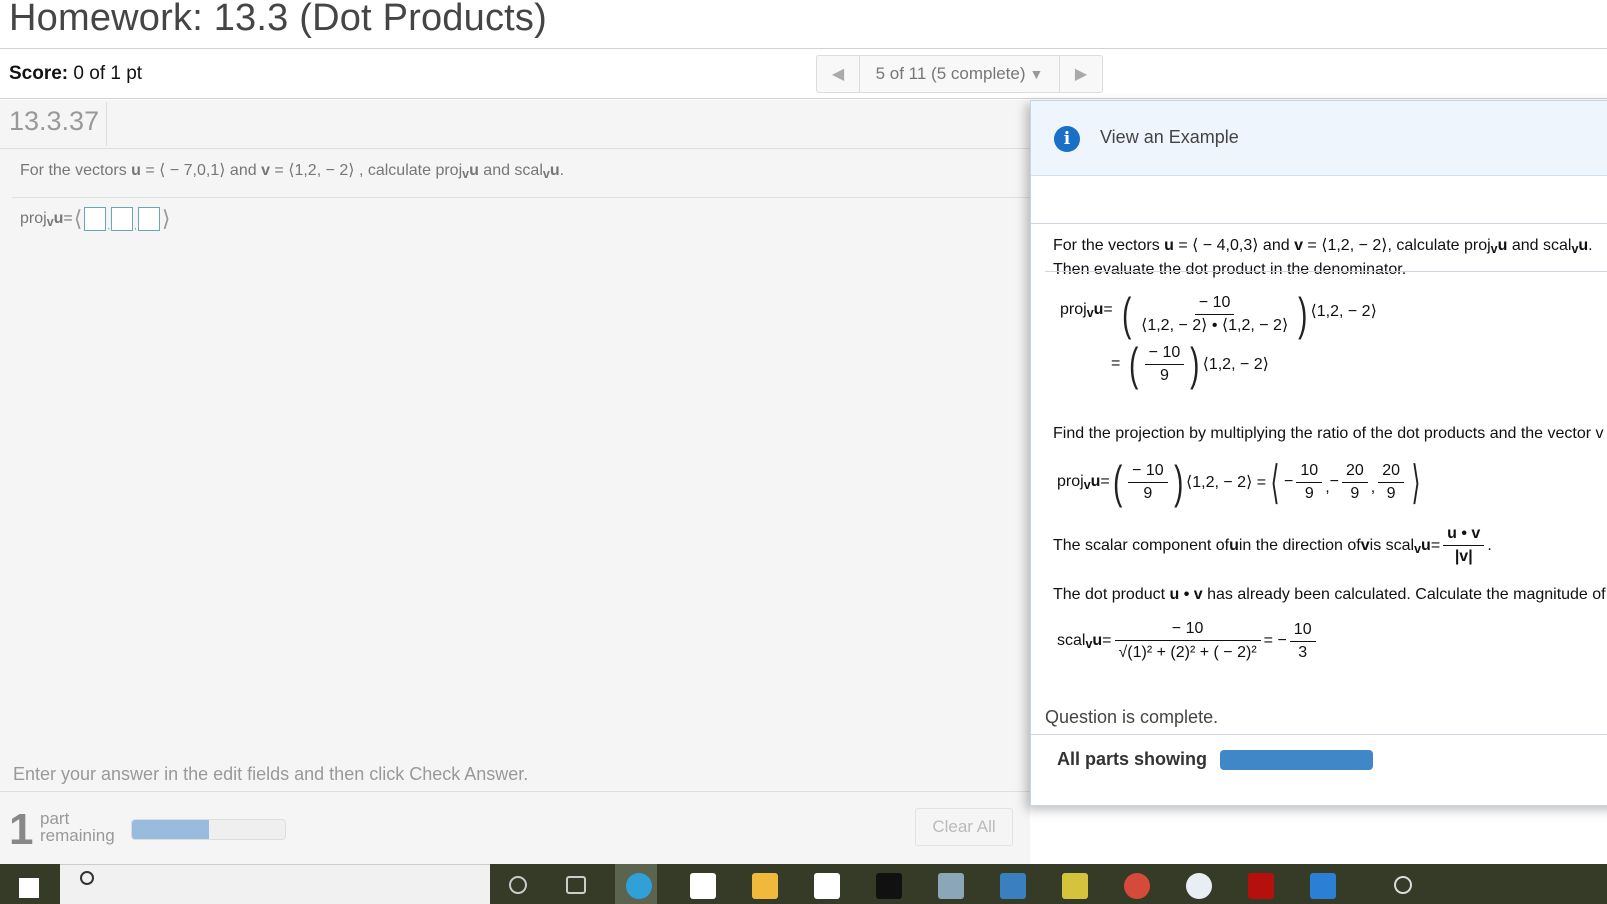 This screenshot has height=904, width=1607. I want to click on previous-question-button: ◀, so click(838, 74).